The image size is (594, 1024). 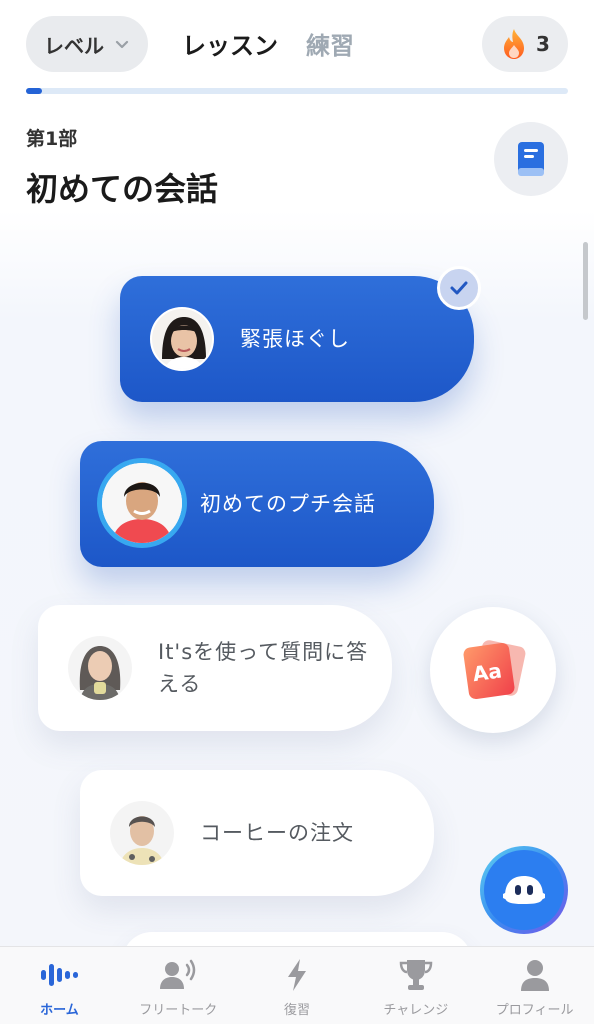 What do you see at coordinates (543, 44) in the screenshot?
I see `streak-count: 3` at bounding box center [543, 44].